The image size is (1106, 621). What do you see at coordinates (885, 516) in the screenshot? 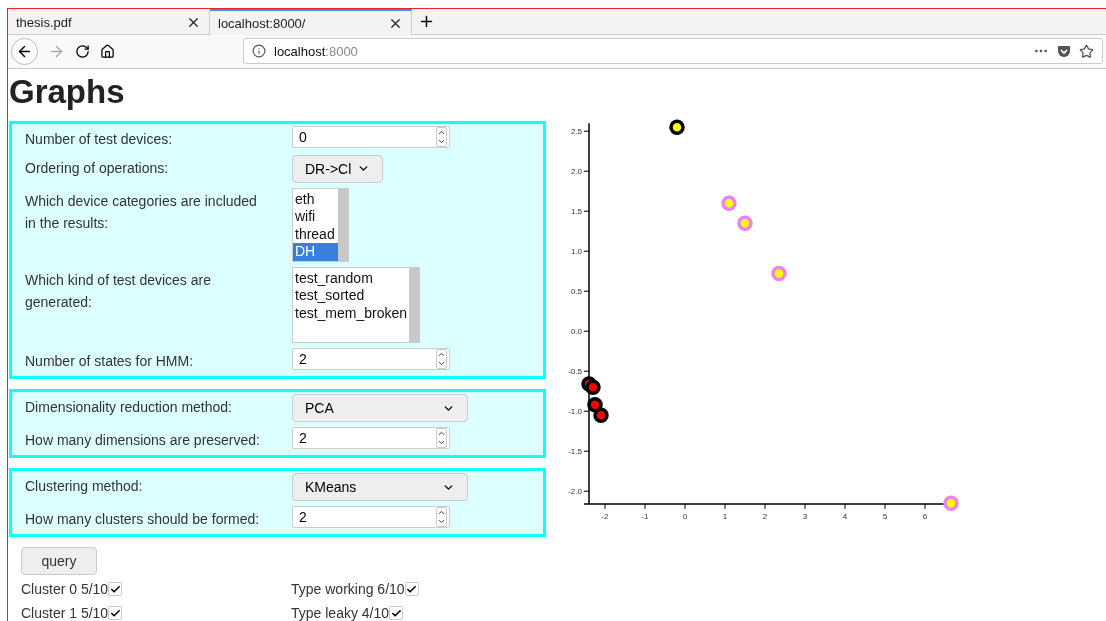
I see `tick-label: 5` at bounding box center [885, 516].